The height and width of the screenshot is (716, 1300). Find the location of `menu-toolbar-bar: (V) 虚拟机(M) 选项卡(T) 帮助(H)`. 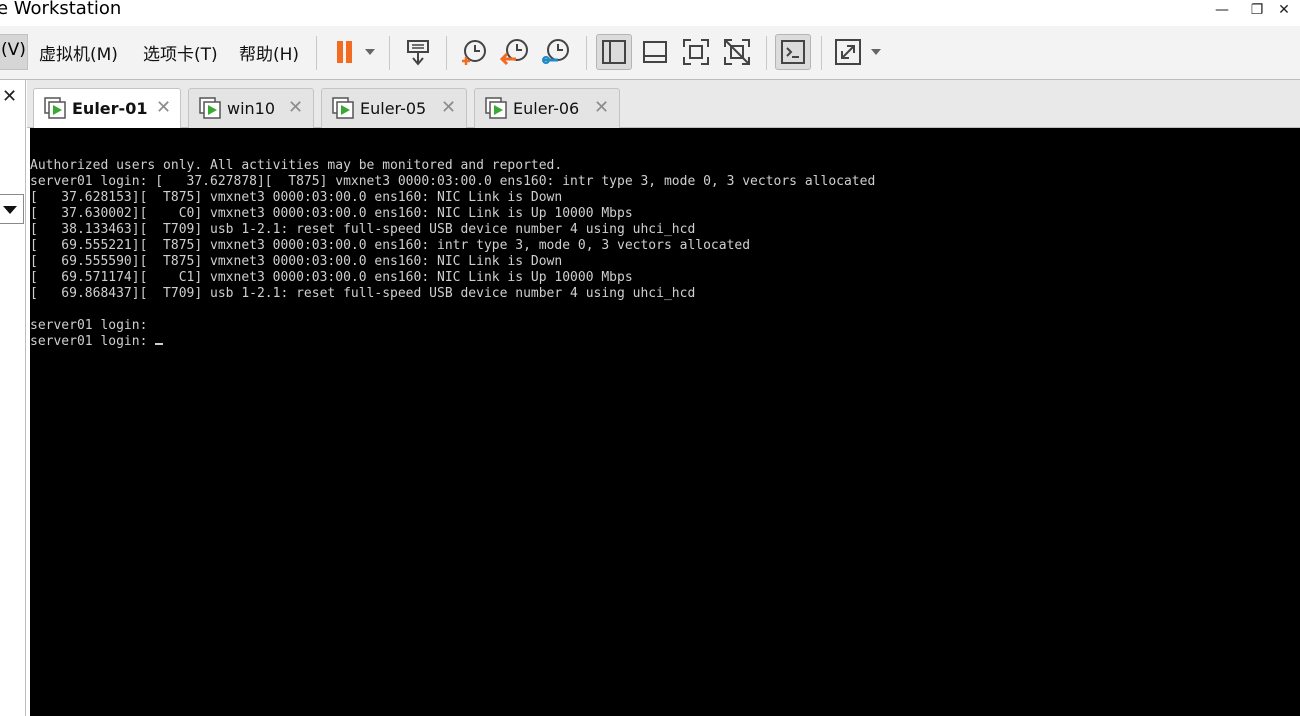

menu-toolbar-bar: (V) 虚拟机(M) 选项卡(T) 帮助(H) is located at coordinates (650, 53).